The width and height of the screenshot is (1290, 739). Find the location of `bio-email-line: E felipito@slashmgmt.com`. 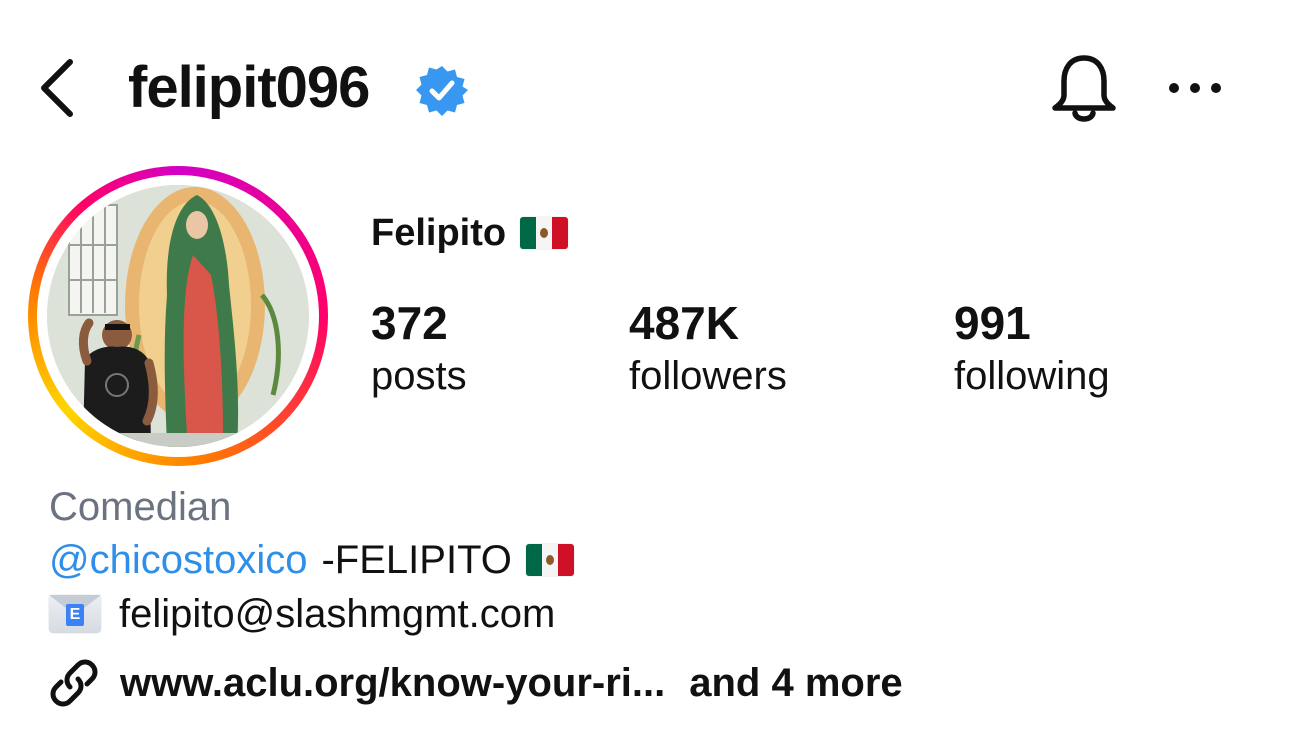

bio-email-line: E felipito@slashmgmt.com is located at coordinates (302, 614).